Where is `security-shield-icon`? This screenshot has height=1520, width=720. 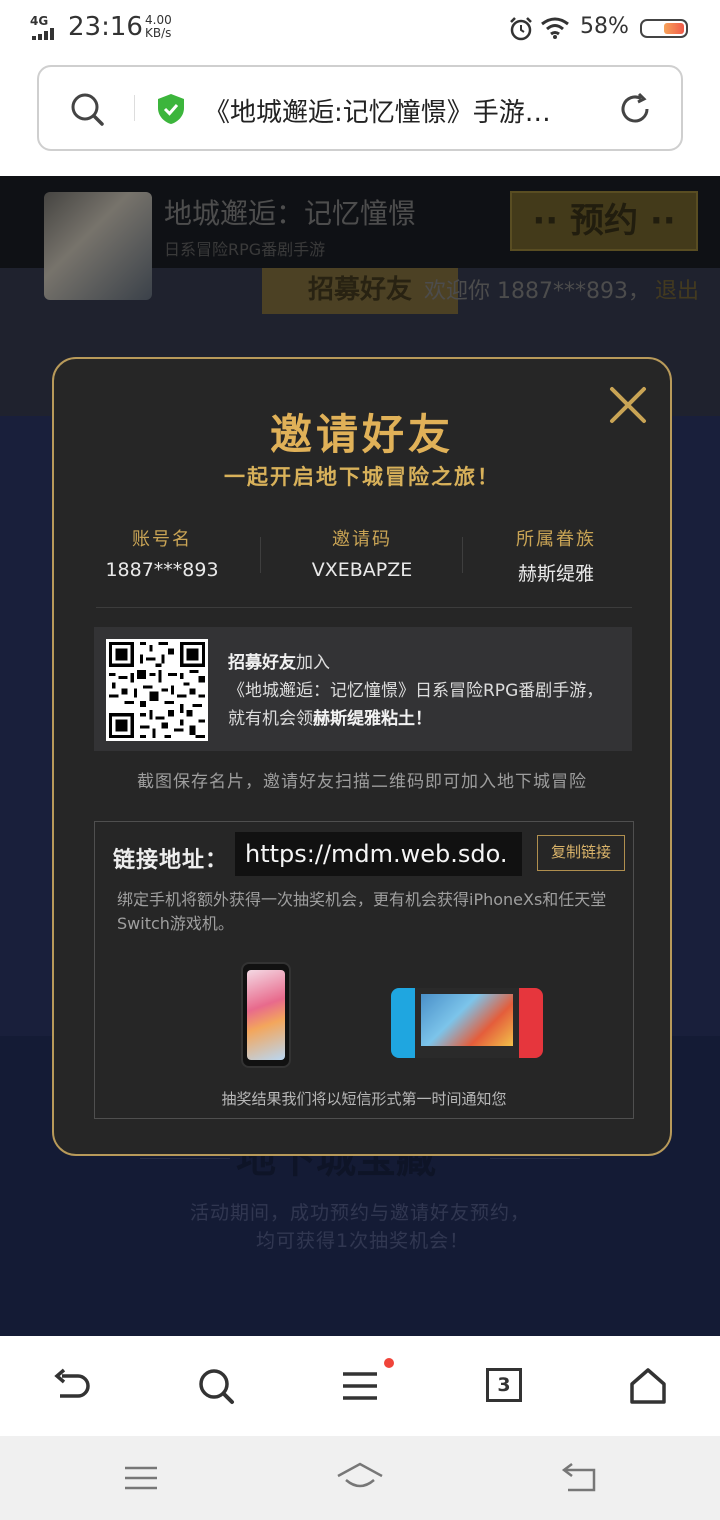
security-shield-icon is located at coordinates (171, 109).